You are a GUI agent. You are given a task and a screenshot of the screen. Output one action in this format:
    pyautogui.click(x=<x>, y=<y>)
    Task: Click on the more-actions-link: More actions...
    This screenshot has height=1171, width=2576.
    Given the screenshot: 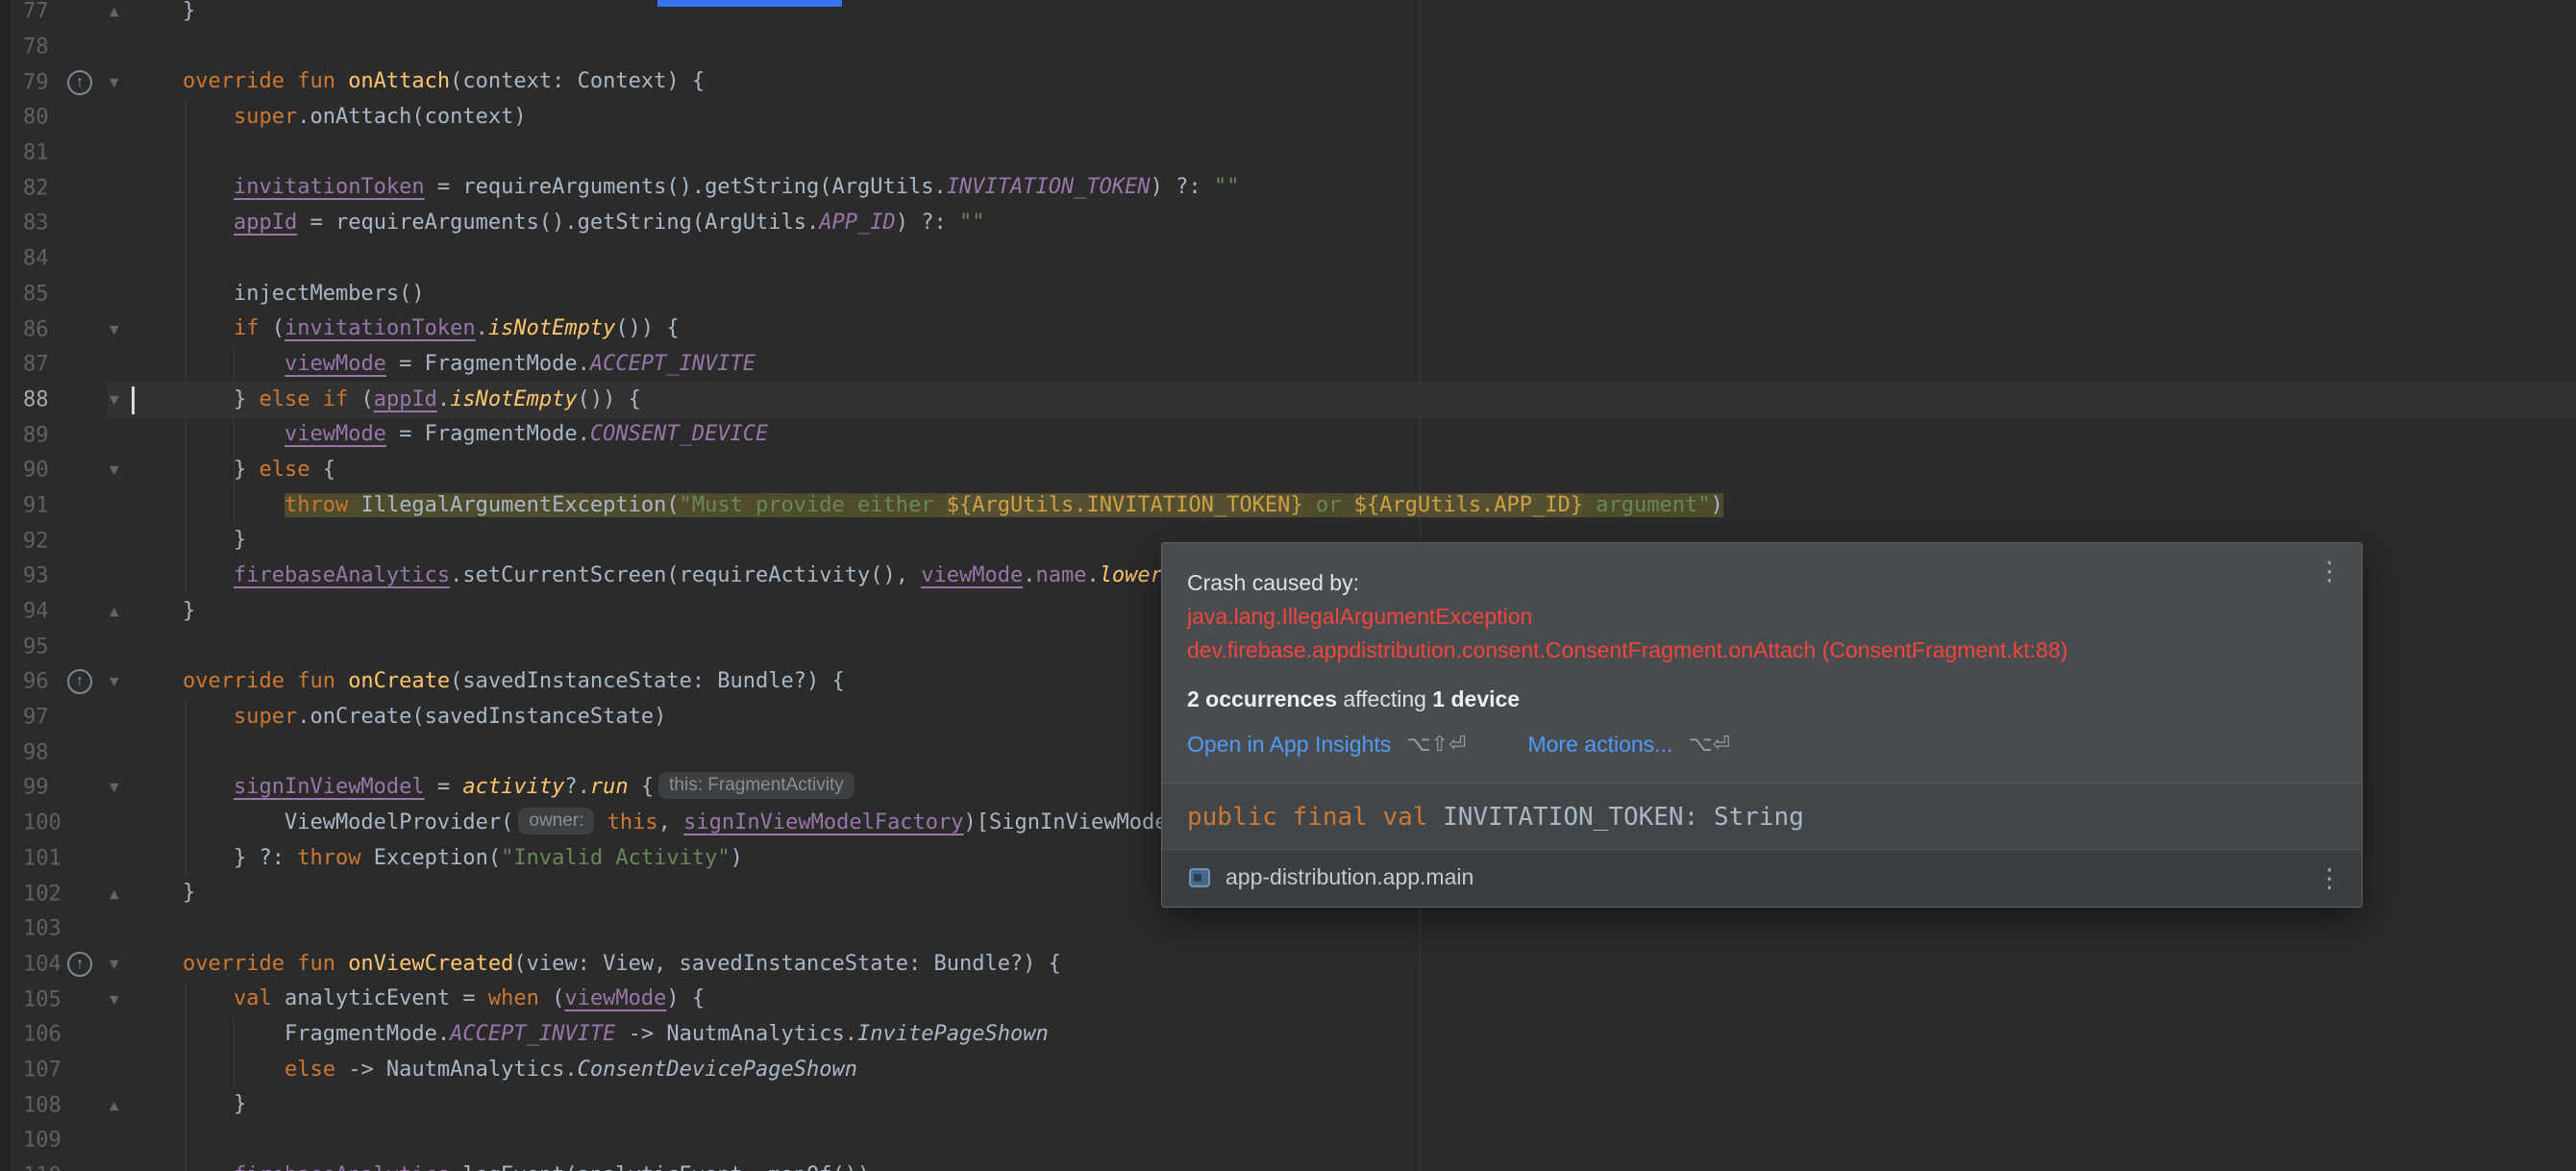 What is the action you would take?
    pyautogui.click(x=1599, y=744)
    